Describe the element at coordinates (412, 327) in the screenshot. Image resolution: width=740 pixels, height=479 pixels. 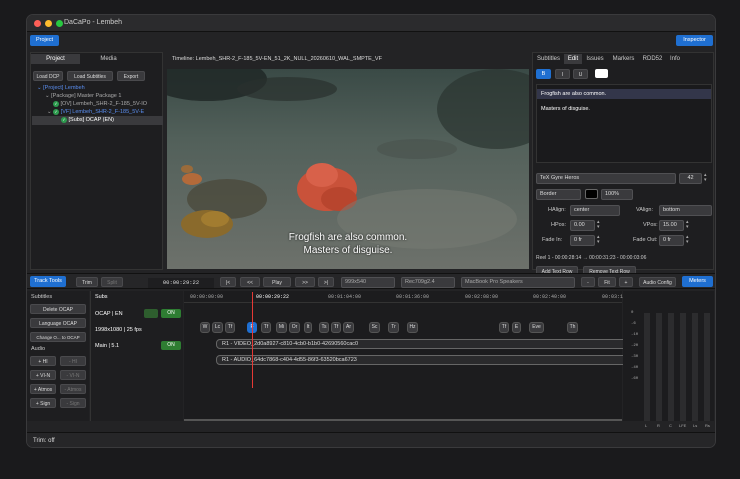
I see `subtitle-event: Hz` at that location.